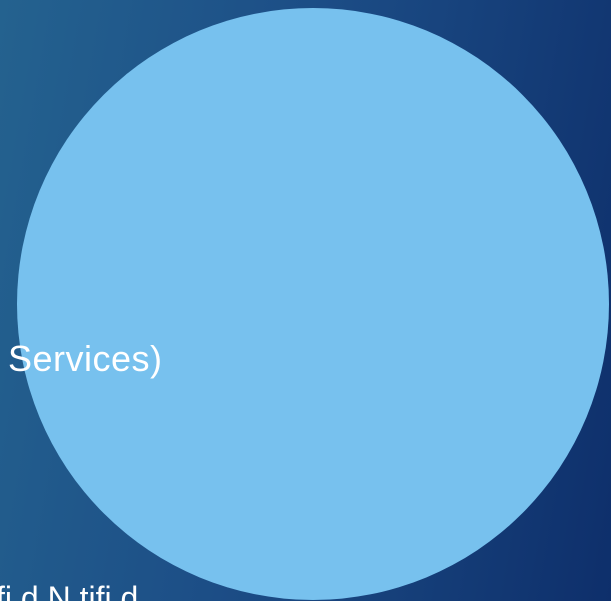 This screenshot has width=611, height=601. I want to click on bottom-partial-text: fi d N tifi d, so click(69, 590).